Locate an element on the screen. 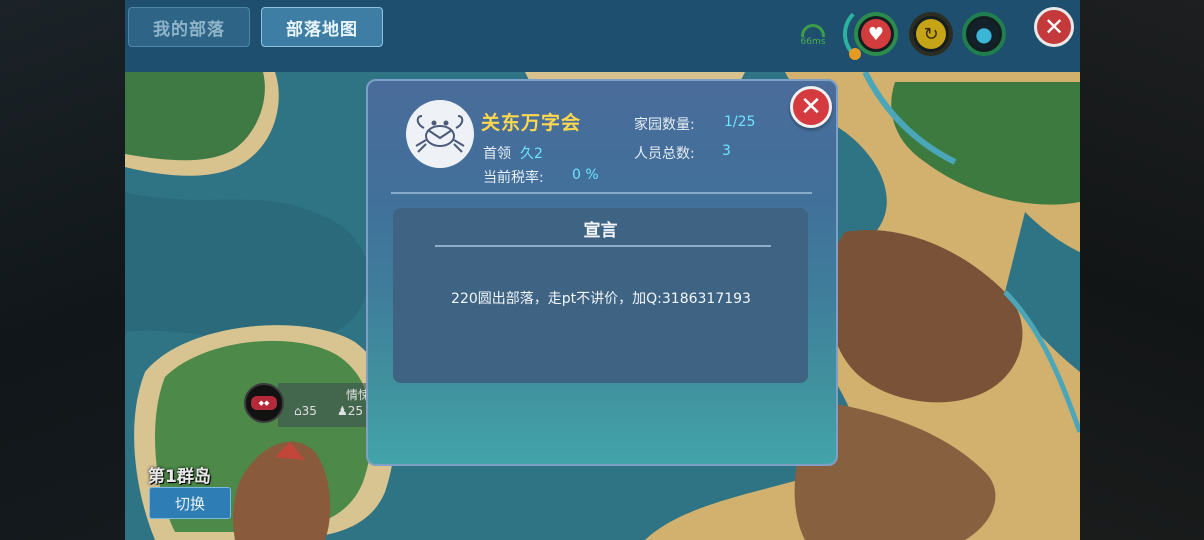 Image resolution: width=1204 pixels, height=540 pixels. crab-icon is located at coordinates (440, 134).